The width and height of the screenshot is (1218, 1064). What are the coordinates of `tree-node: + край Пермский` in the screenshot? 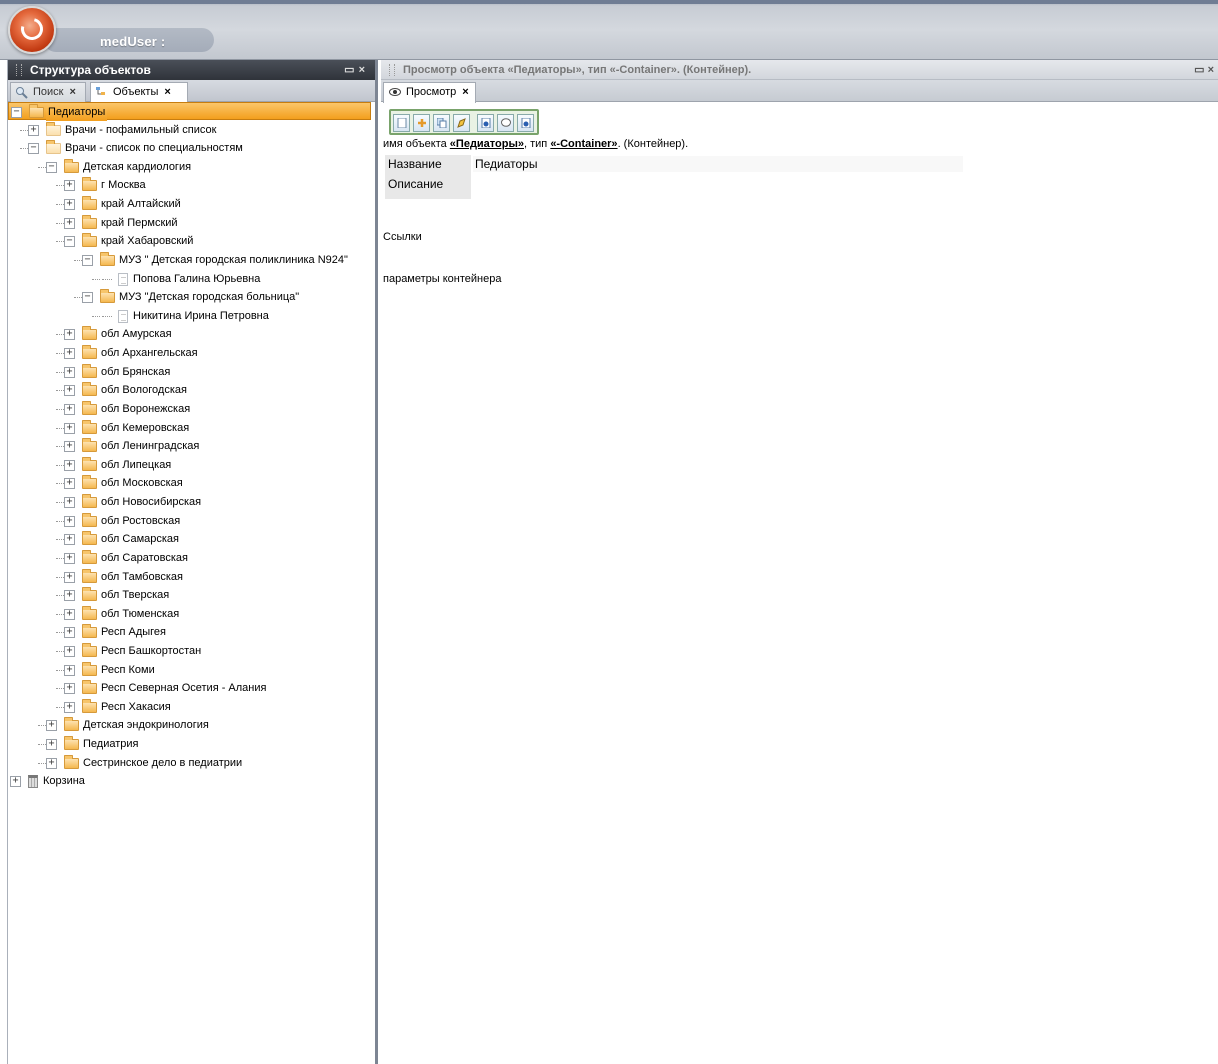 It's located at (191, 223).